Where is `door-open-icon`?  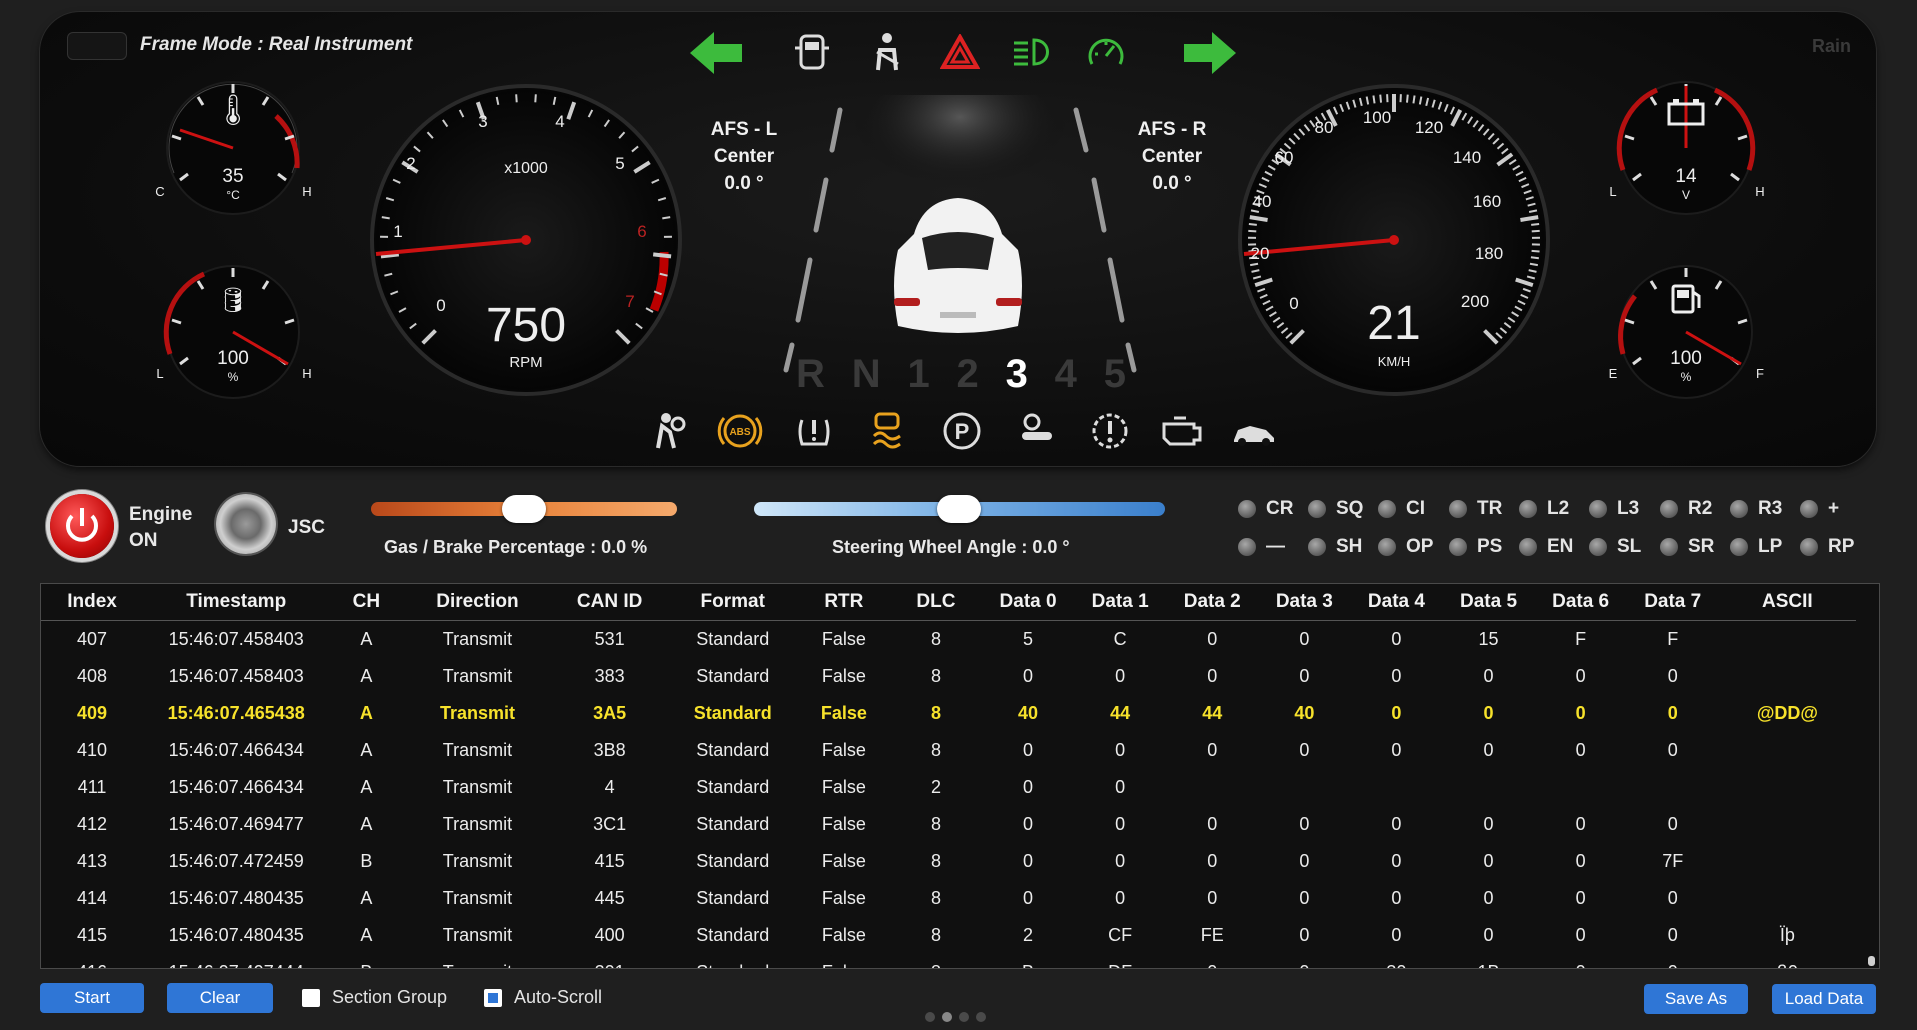 door-open-icon is located at coordinates (812, 52).